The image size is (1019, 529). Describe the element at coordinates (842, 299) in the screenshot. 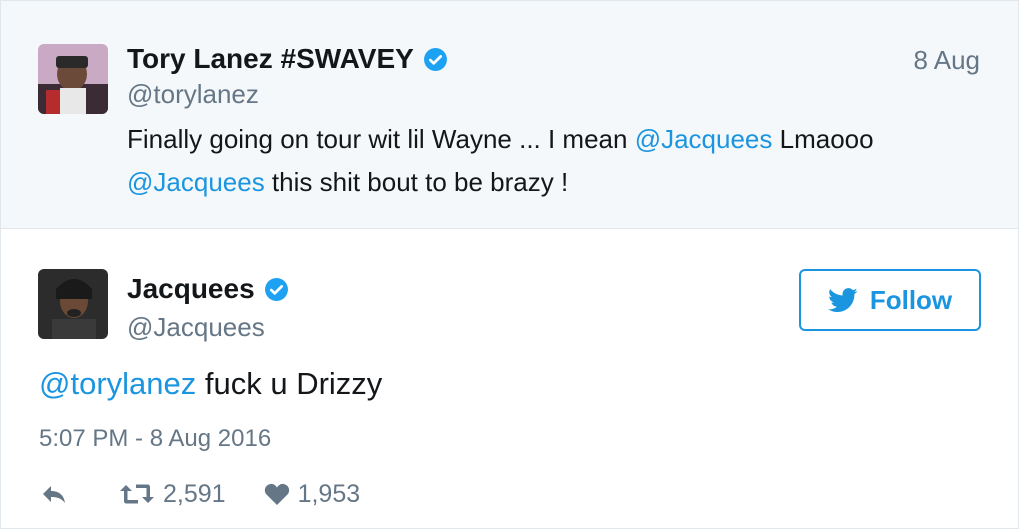

I see `twitter-bird-icon` at that location.